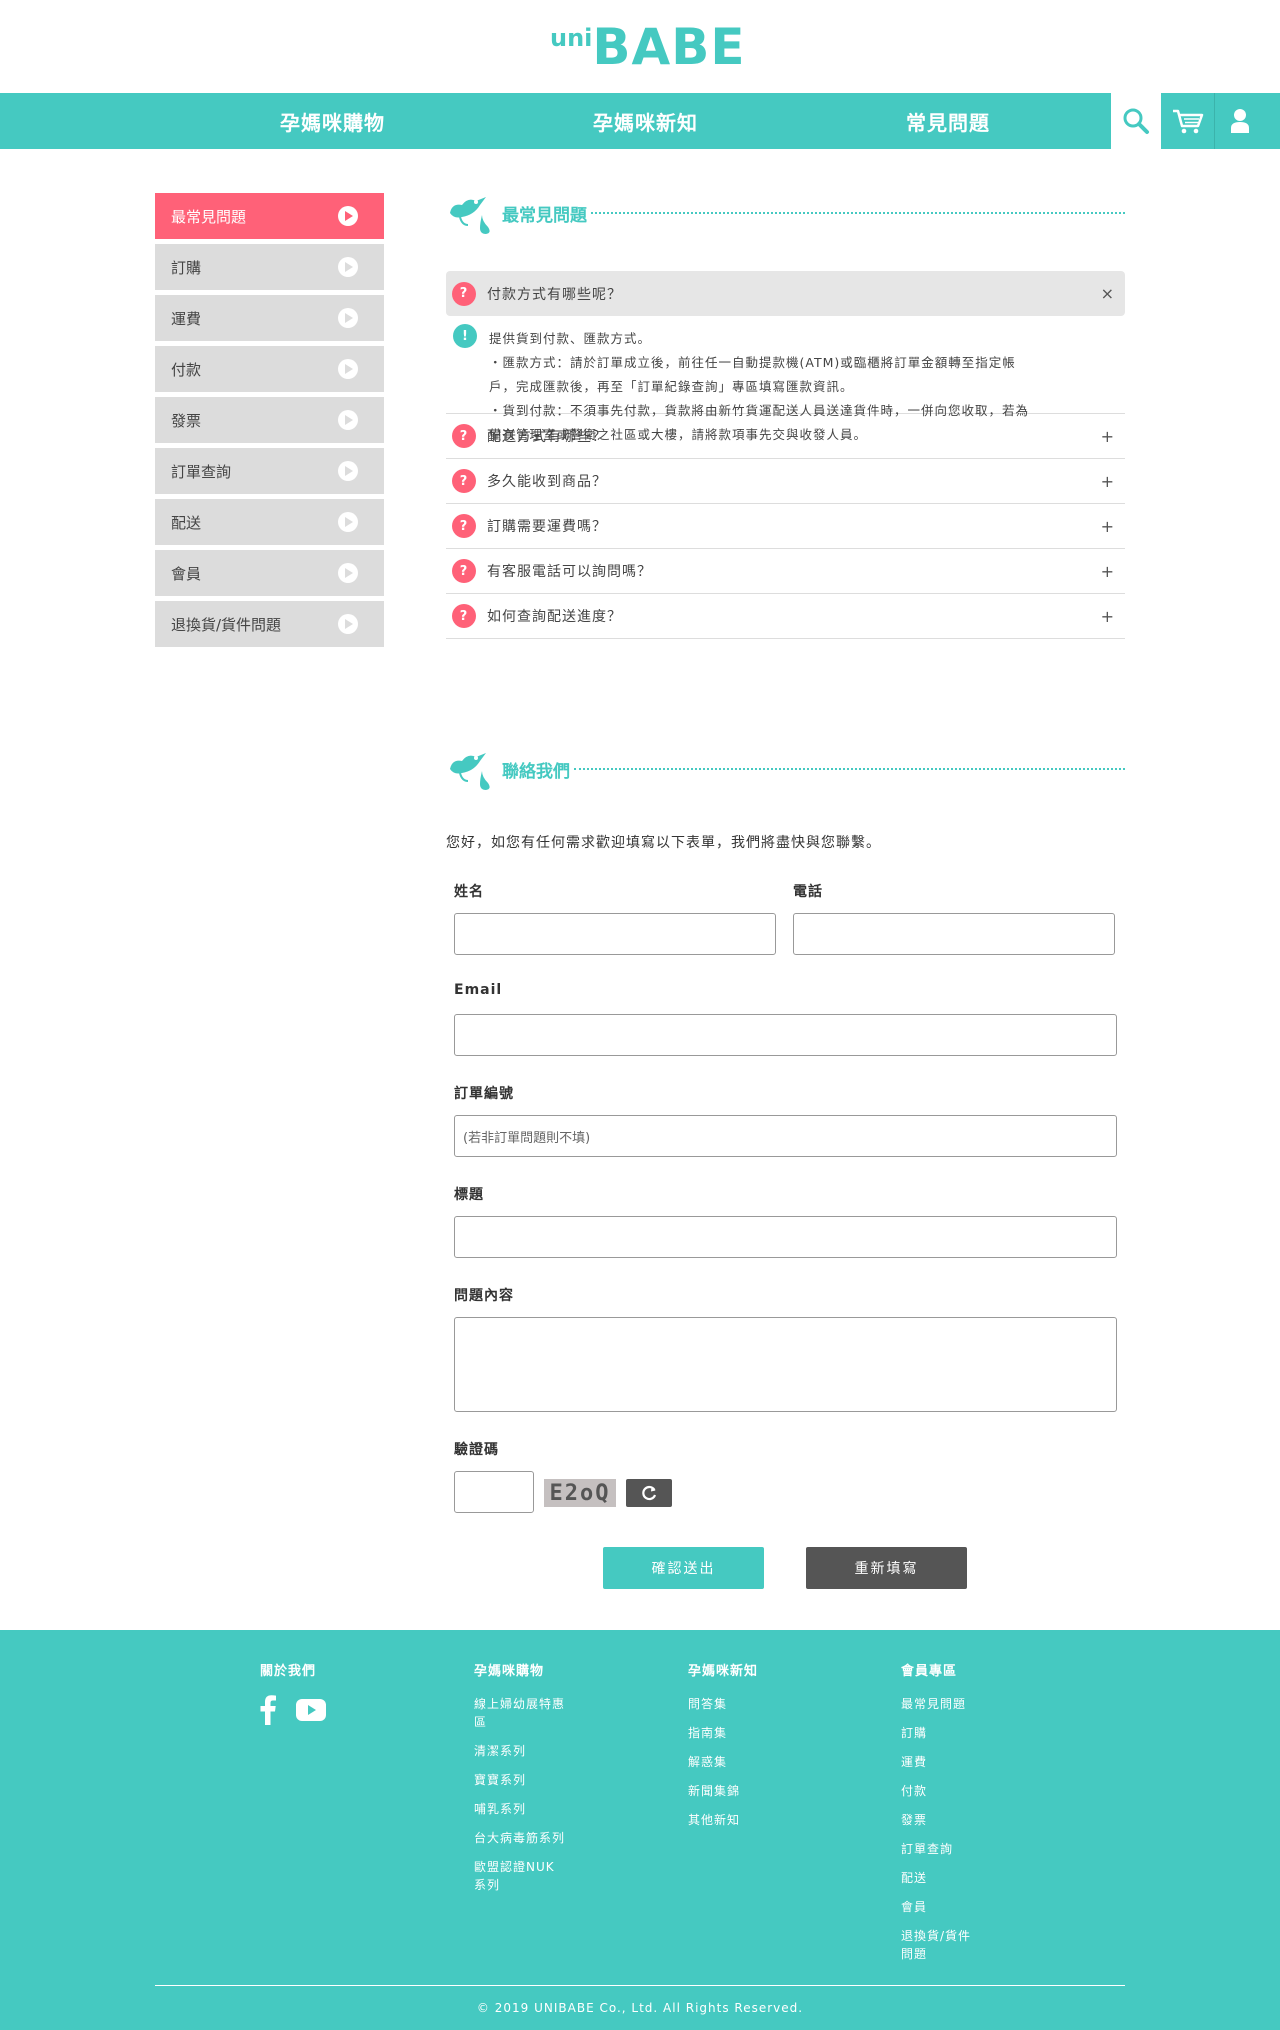  Describe the element at coordinates (647, 47) in the screenshot. I see `site-logo: uniBABE` at that location.